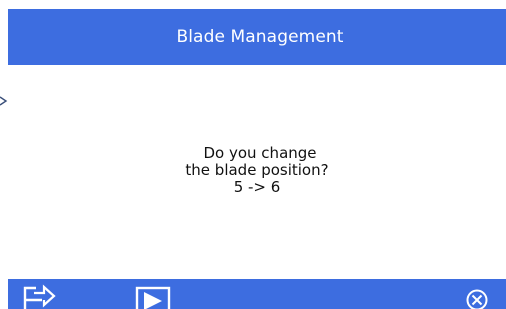 The width and height of the screenshot is (506, 309). I want to click on message-line: the blade position?, so click(257, 170).